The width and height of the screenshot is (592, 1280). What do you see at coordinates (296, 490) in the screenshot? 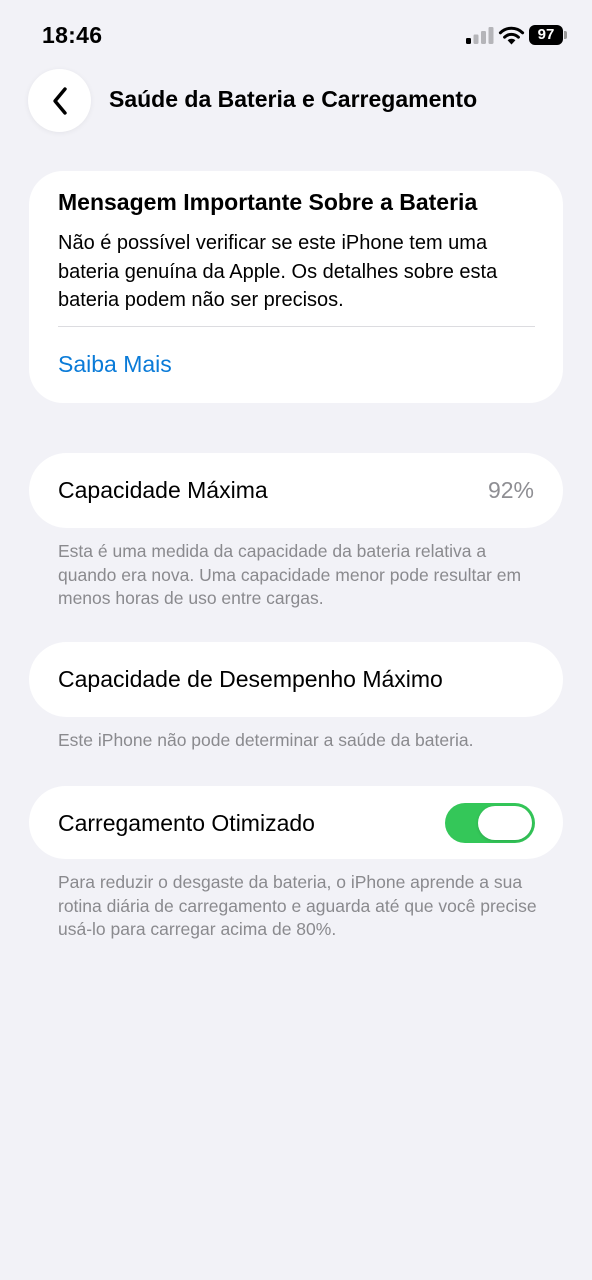
I see `max-capacity-row: Capacidade Máxima 92%` at bounding box center [296, 490].